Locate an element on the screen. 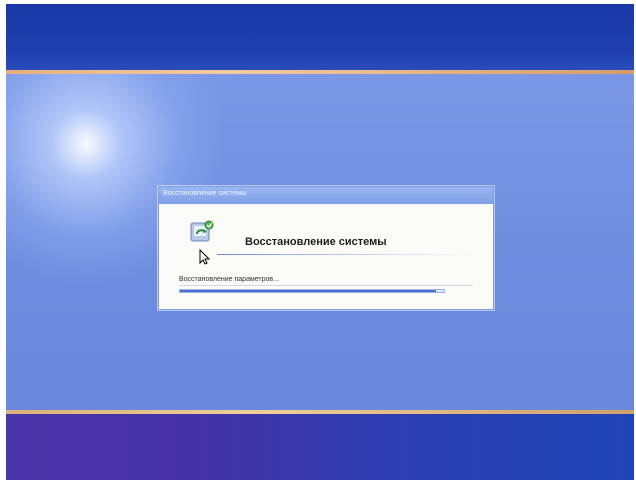 Image resolution: width=636 pixels, height=484 pixels. system-restore-icon is located at coordinates (202, 231).